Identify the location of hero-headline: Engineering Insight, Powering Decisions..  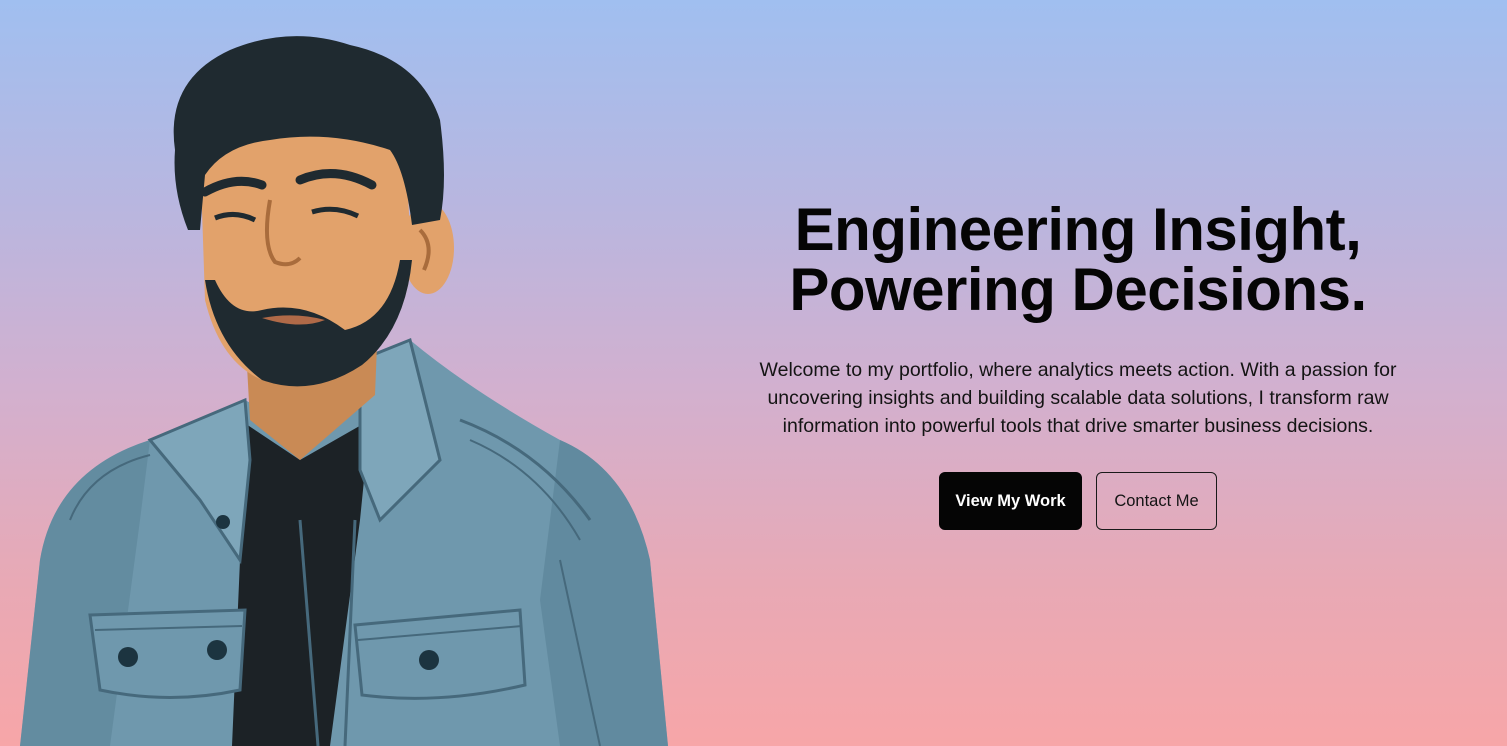
(1078, 260).